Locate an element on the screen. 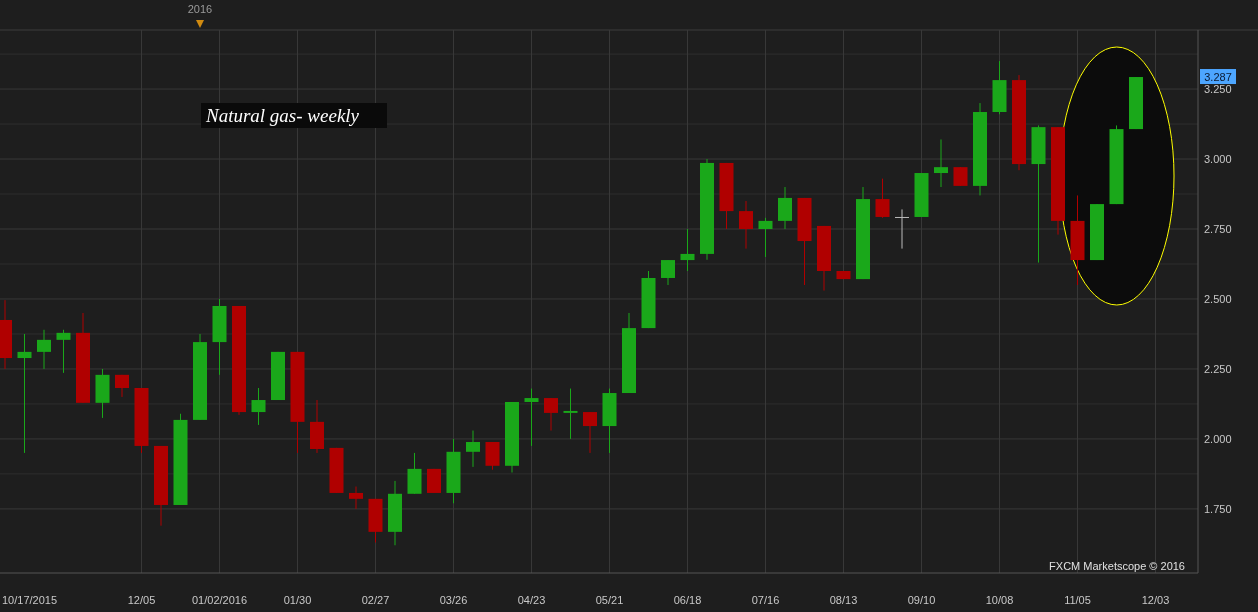 This screenshot has height=612, width=1258. marker-triangle-icon is located at coordinates (200, 24).